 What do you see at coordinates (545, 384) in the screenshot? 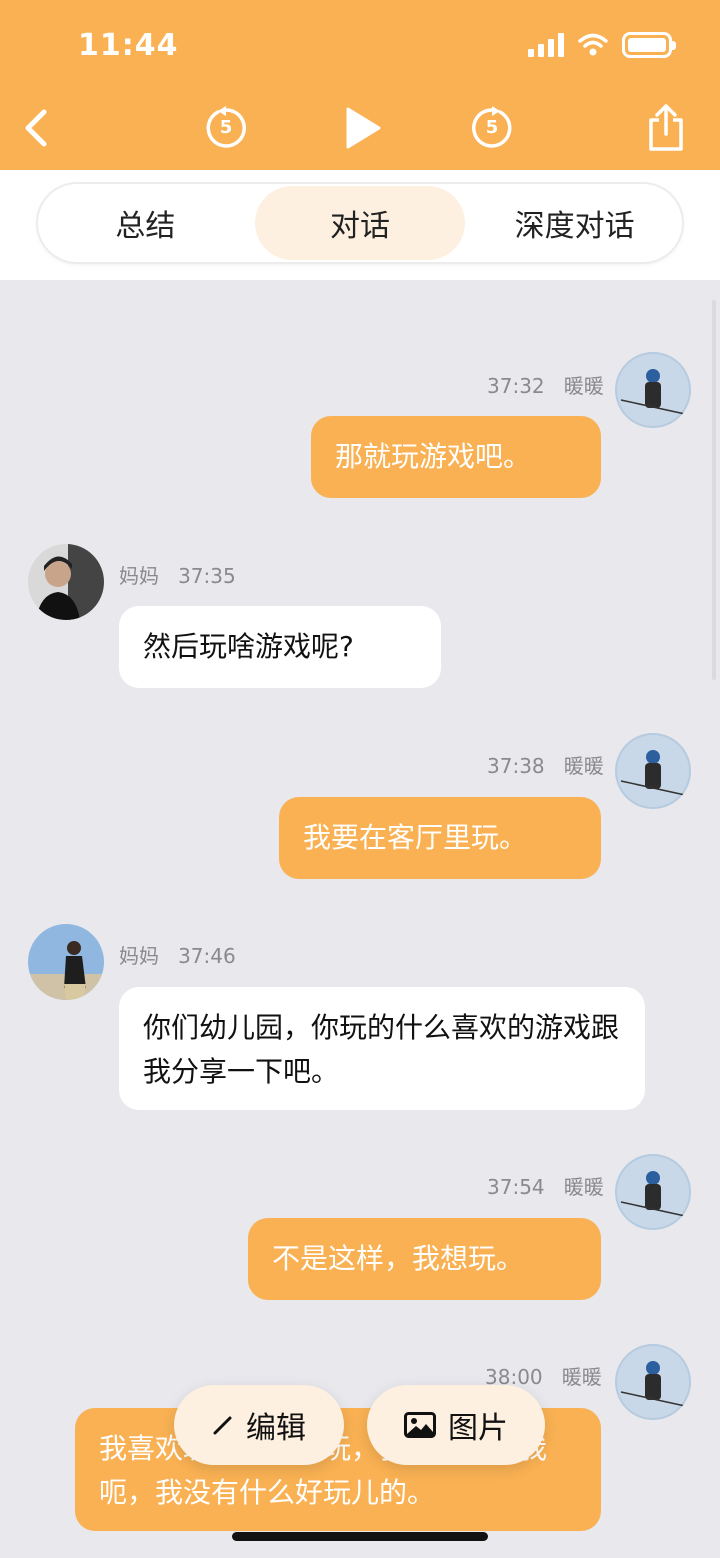
I see `message-meta: 37:32 暖暖` at bounding box center [545, 384].